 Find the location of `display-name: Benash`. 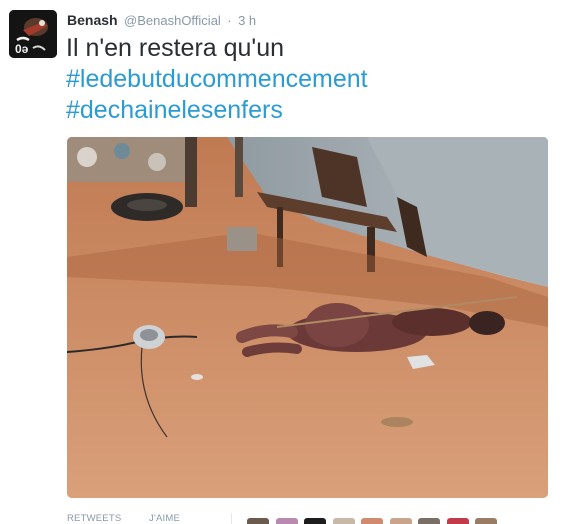

display-name: Benash is located at coordinates (92, 20).